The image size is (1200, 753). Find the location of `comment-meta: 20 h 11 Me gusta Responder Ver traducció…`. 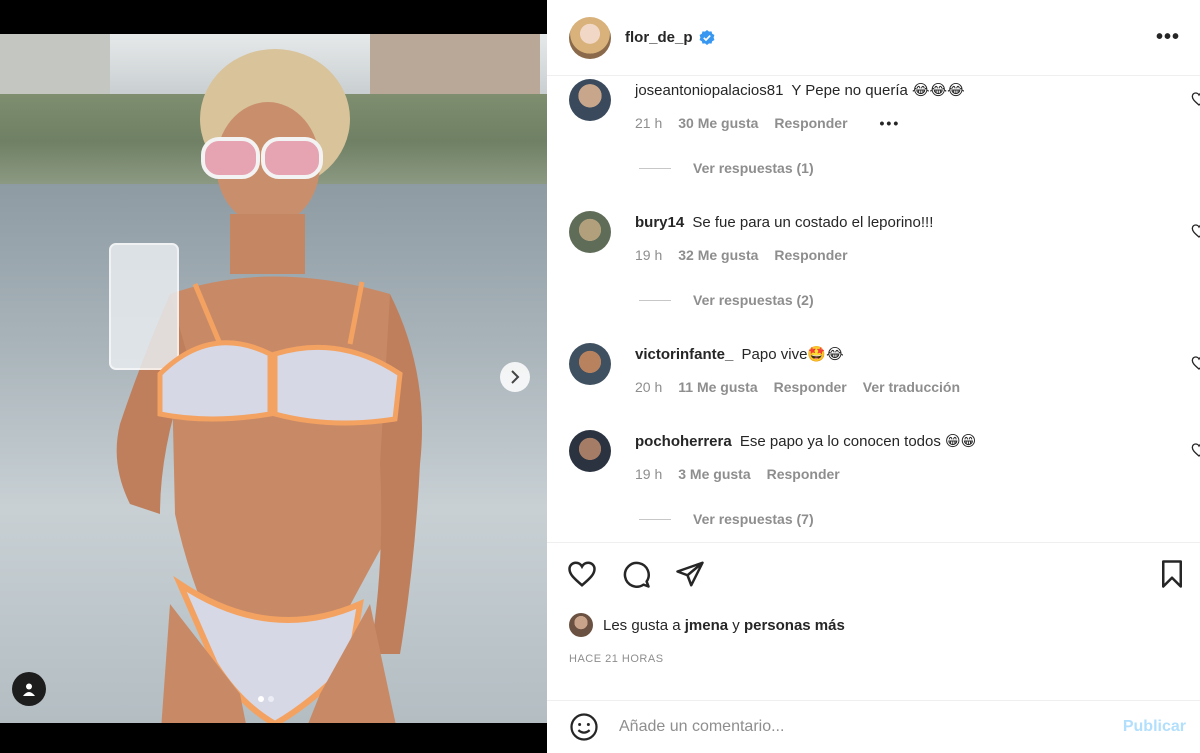

comment-meta: 20 h 11 Me gusta Responder Ver traducció… is located at coordinates (797, 387).